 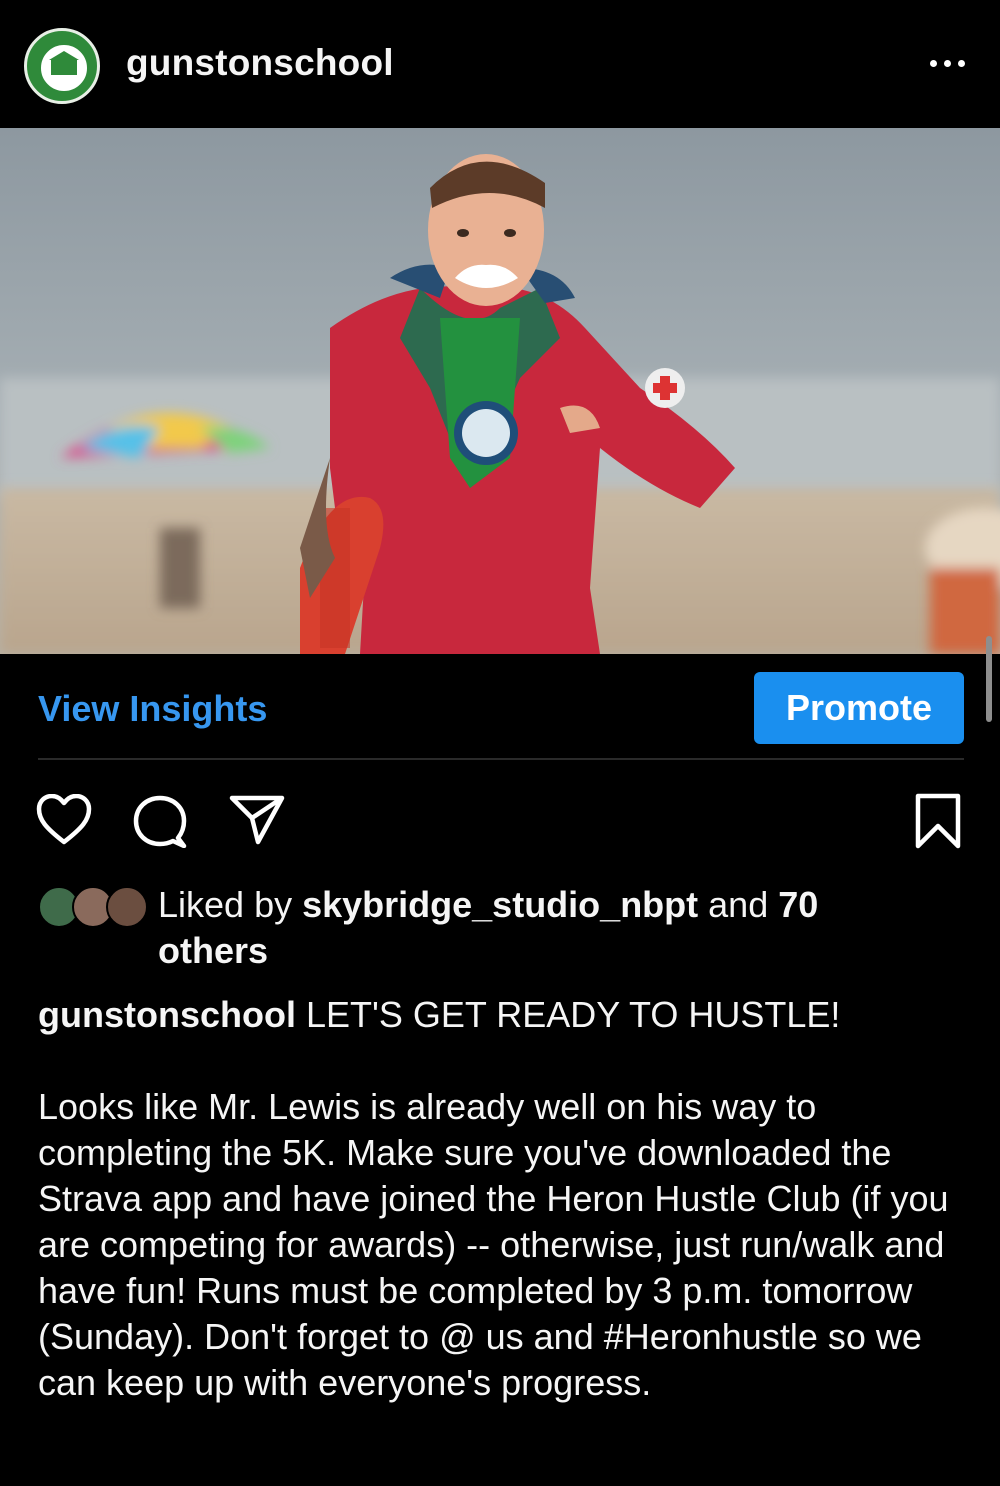 What do you see at coordinates (257, 820) in the screenshot?
I see `share-icon` at bounding box center [257, 820].